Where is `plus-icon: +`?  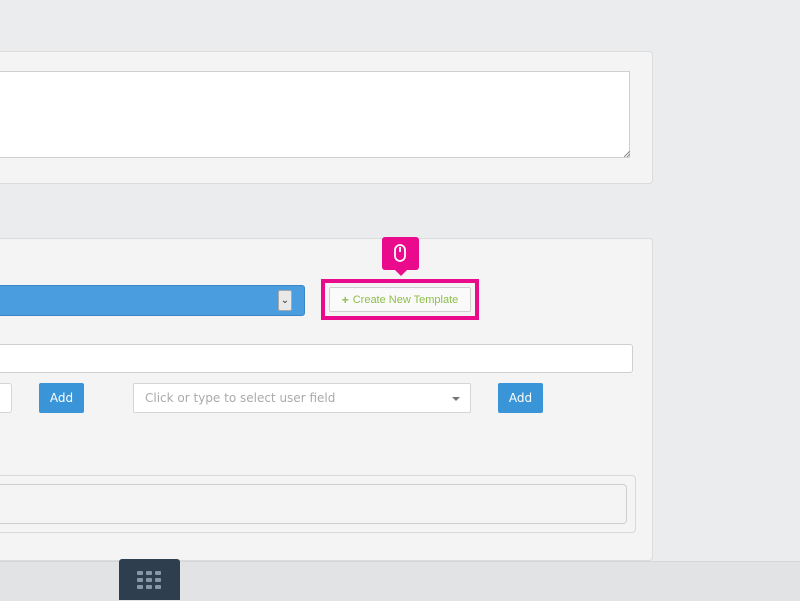
plus-icon: + is located at coordinates (345, 299).